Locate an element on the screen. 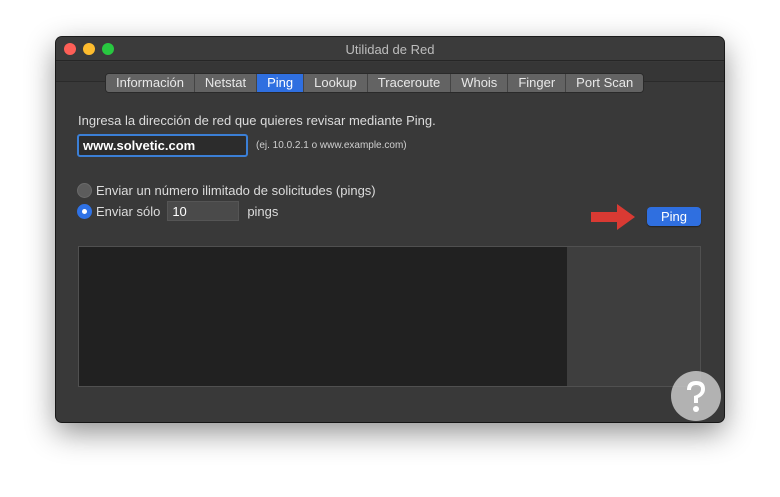 The image size is (780, 497). tab-informacion: Información is located at coordinates (150, 83).